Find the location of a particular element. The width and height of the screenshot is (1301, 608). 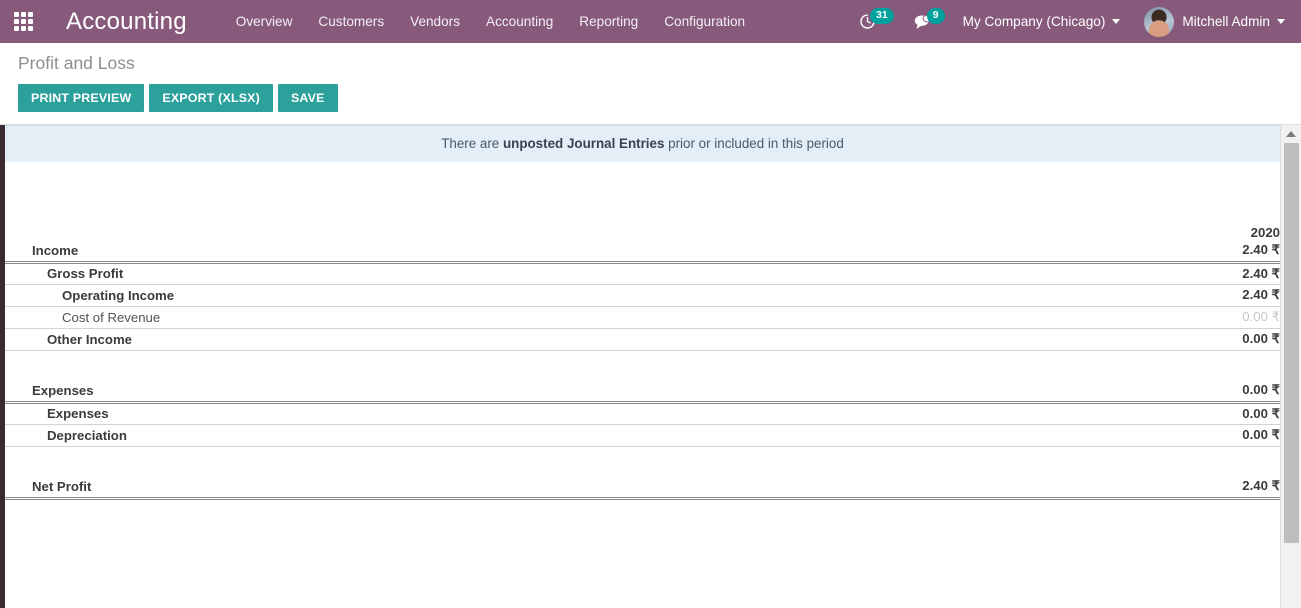

company-name: My Company (Chicago) is located at coordinates (1034, 21).